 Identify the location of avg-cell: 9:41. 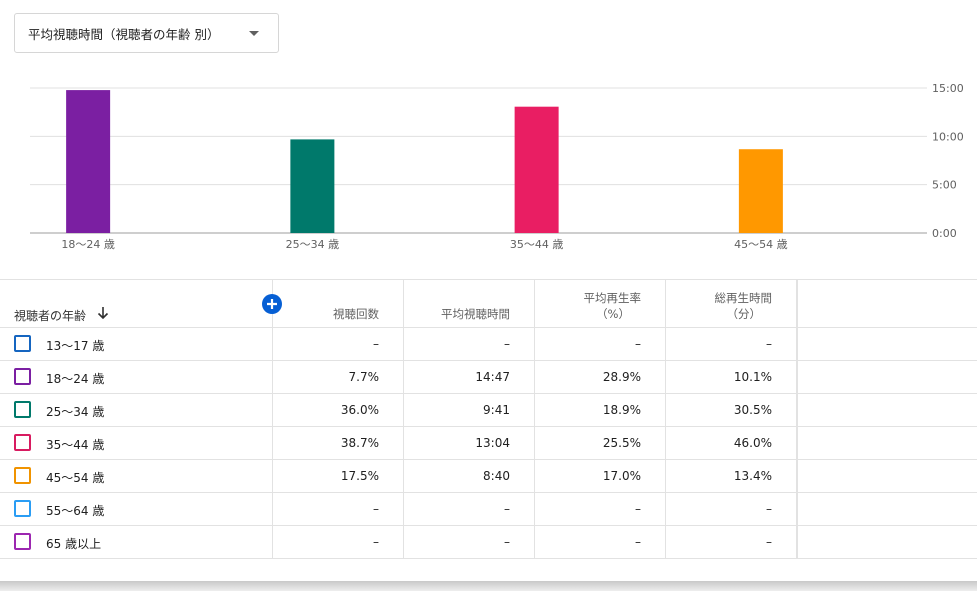
(469, 410).